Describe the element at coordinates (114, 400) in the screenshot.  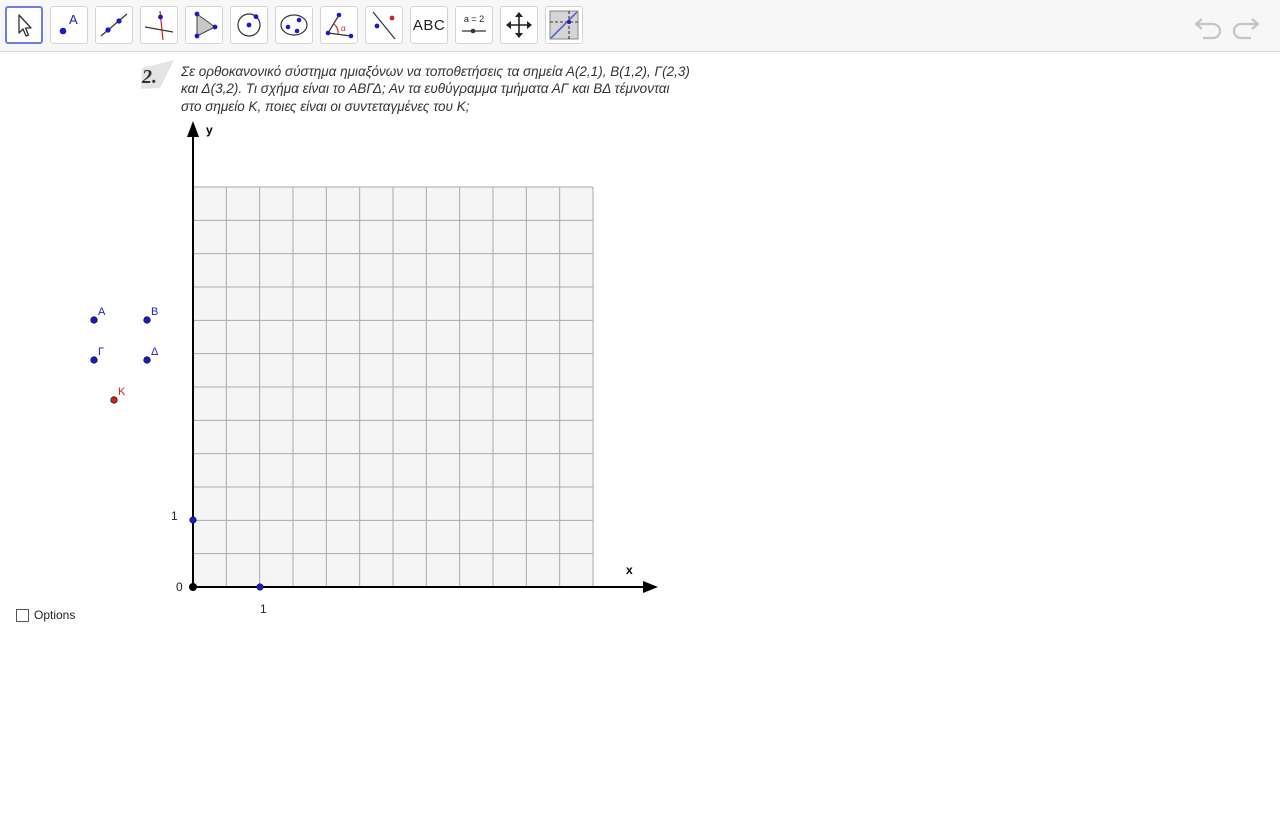
I see `point-k-dot` at that location.